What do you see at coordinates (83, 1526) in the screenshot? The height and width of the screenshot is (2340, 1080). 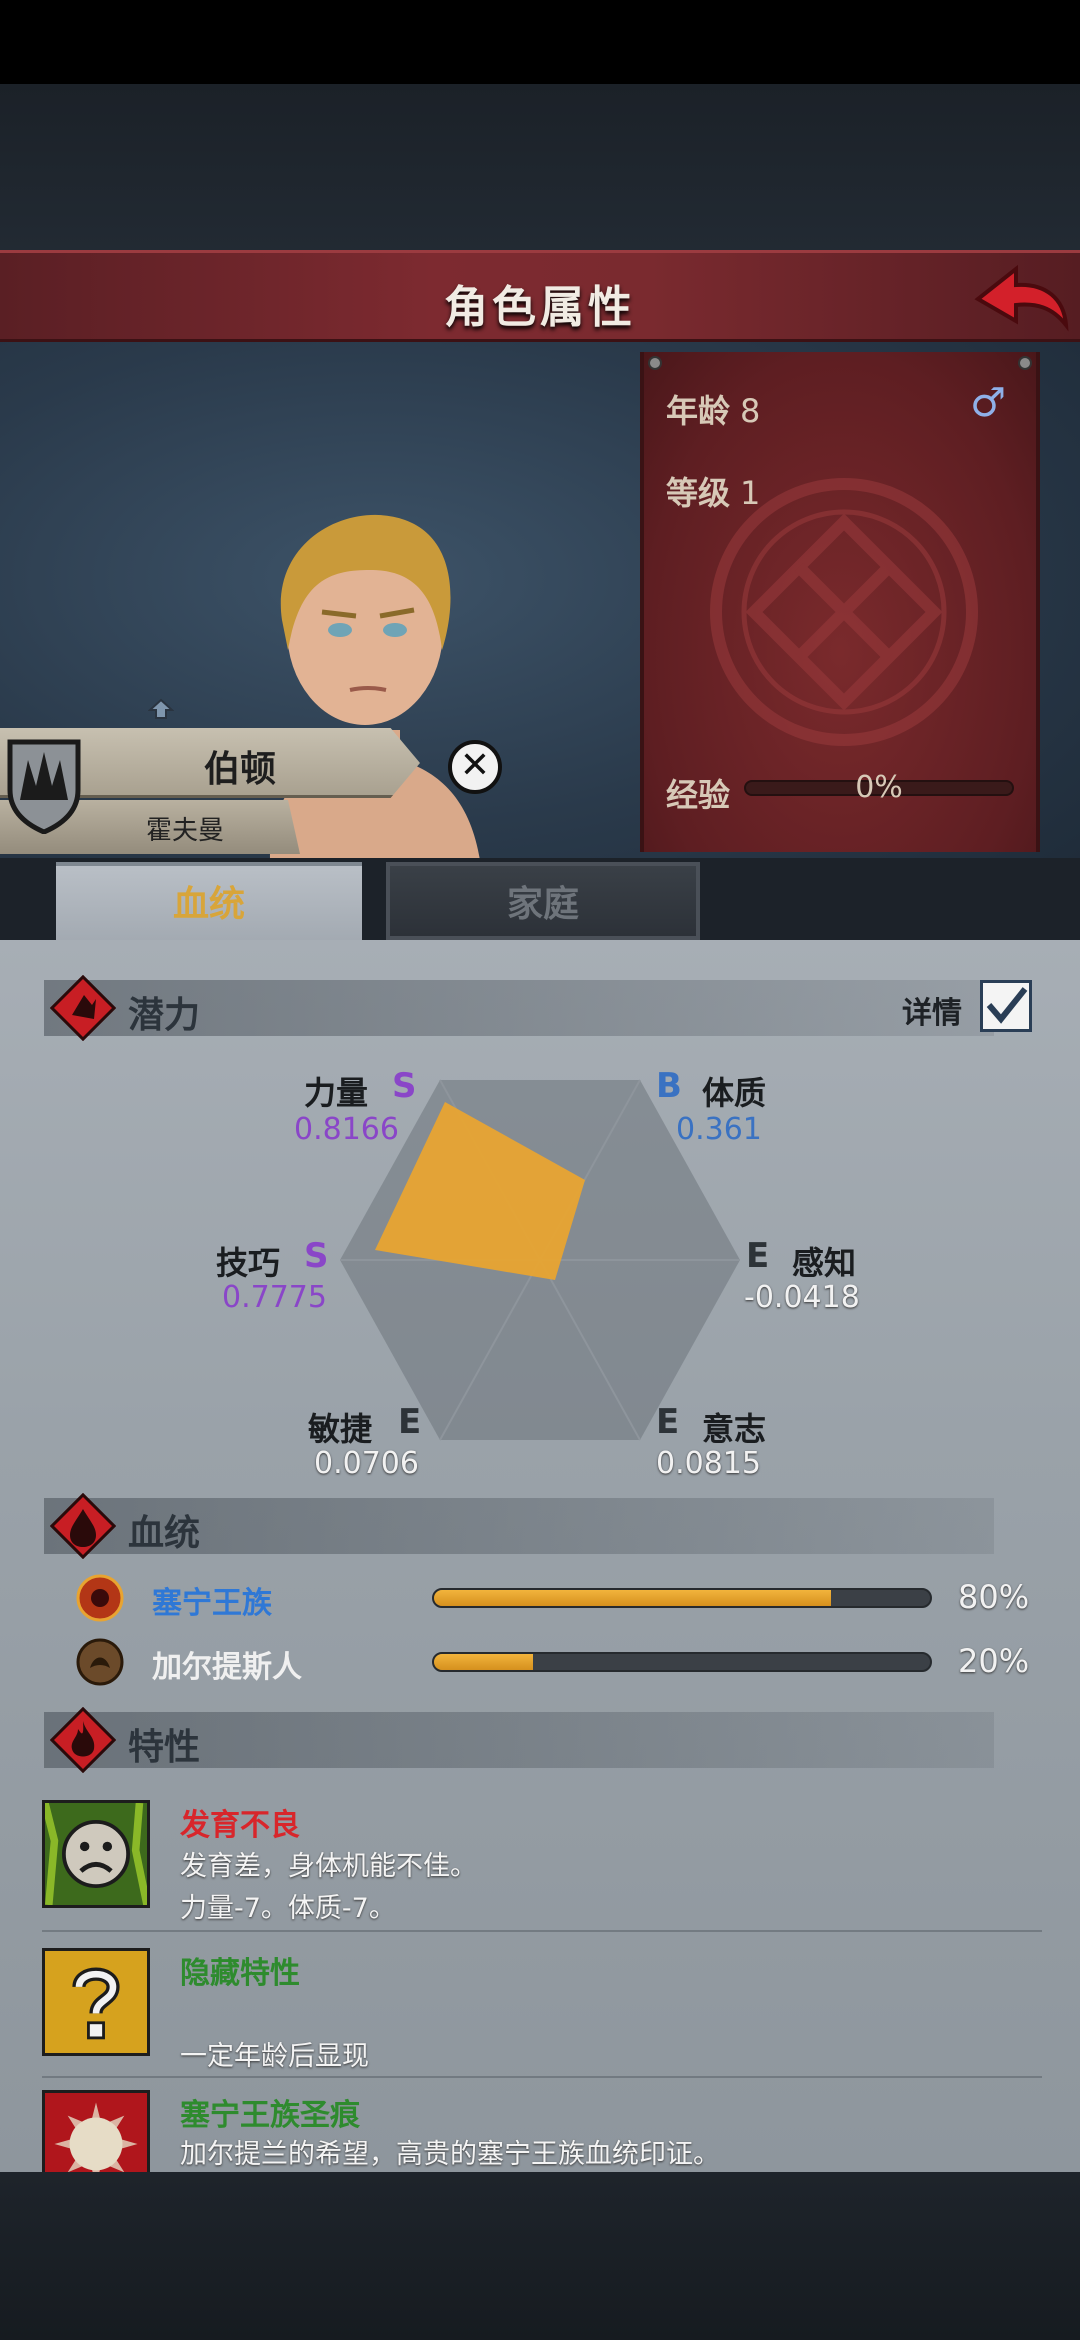 I see `blood-drop-icon` at bounding box center [83, 1526].